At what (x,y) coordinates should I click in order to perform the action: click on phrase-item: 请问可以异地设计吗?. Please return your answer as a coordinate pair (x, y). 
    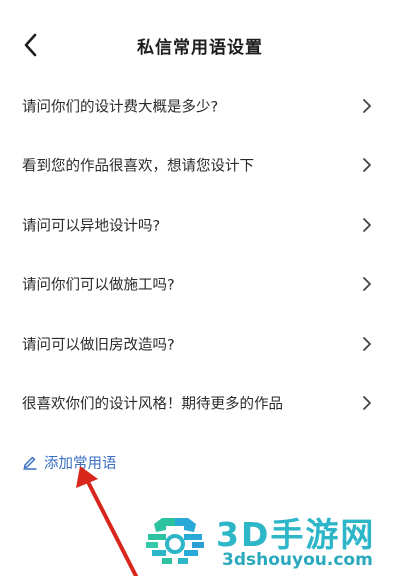
    Looking at the image, I should click on (200, 225).